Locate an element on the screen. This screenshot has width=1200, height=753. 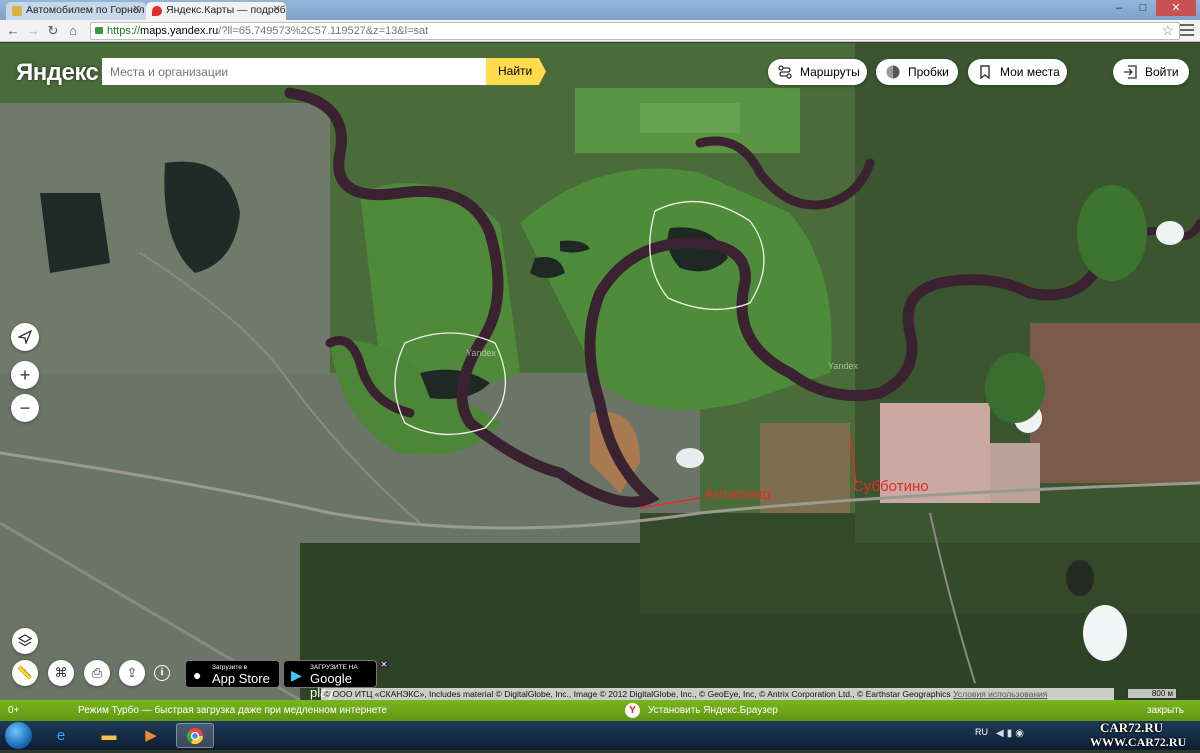
routes-button: Маршруты is located at coordinates (817, 72).